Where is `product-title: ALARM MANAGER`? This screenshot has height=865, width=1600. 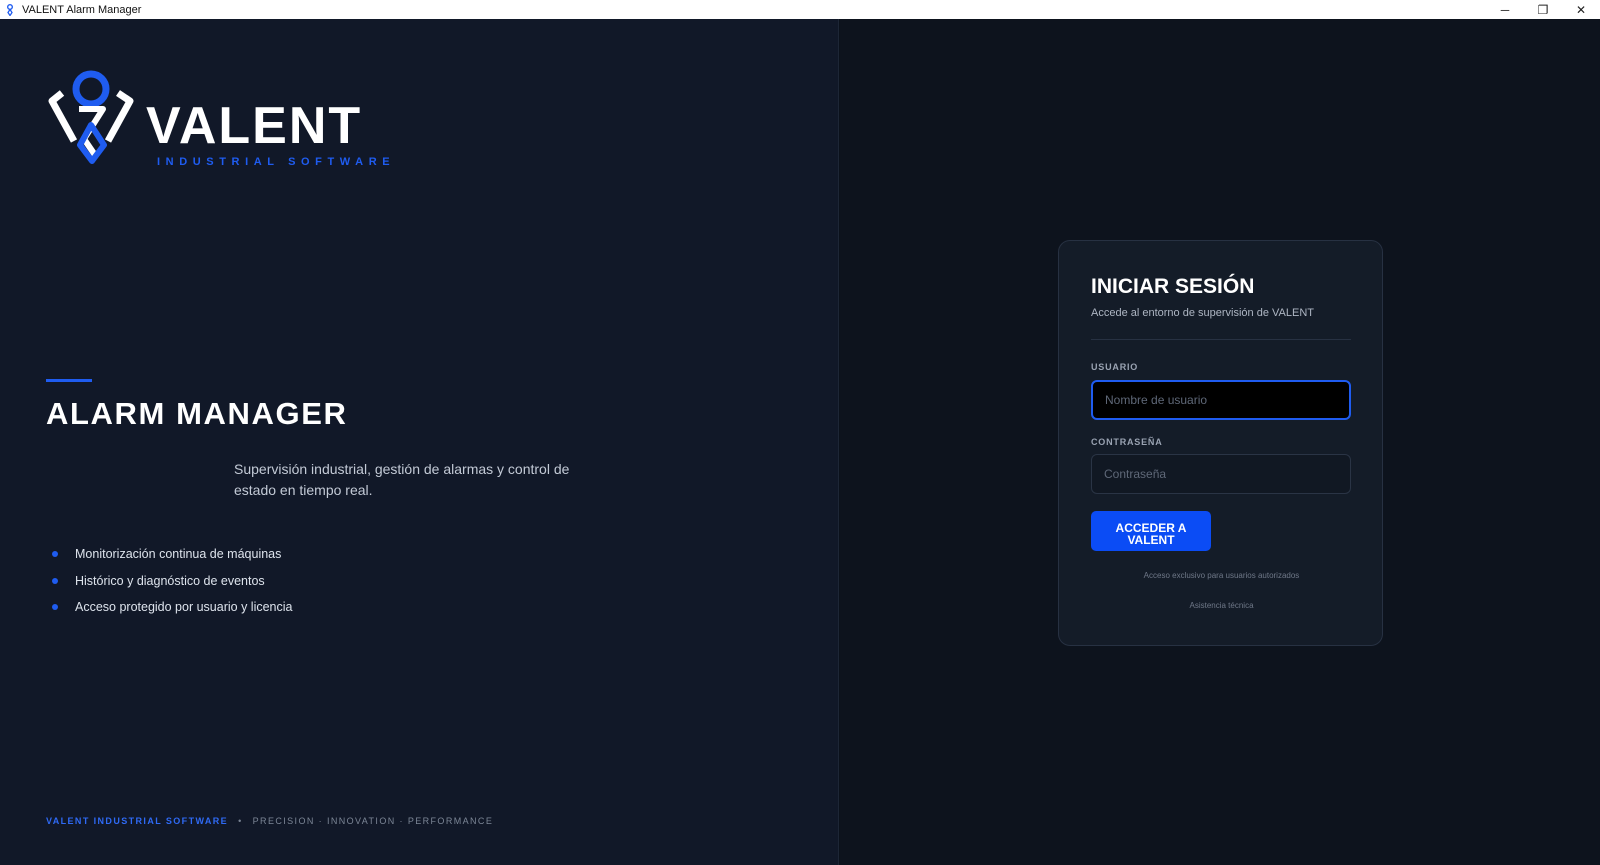 product-title: ALARM MANAGER is located at coordinates (197, 413).